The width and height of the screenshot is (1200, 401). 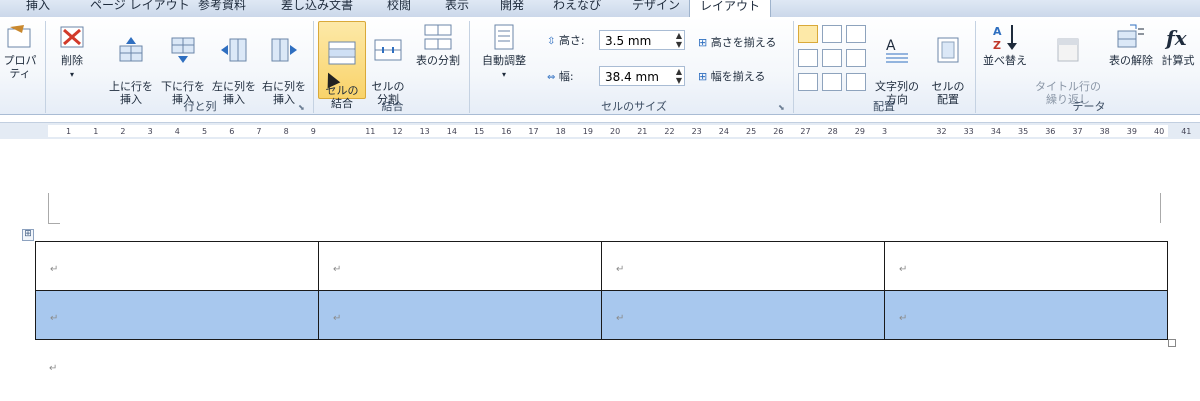 I want to click on col-width-input: 38.4 mm ▲ ▼, so click(x=642, y=76).